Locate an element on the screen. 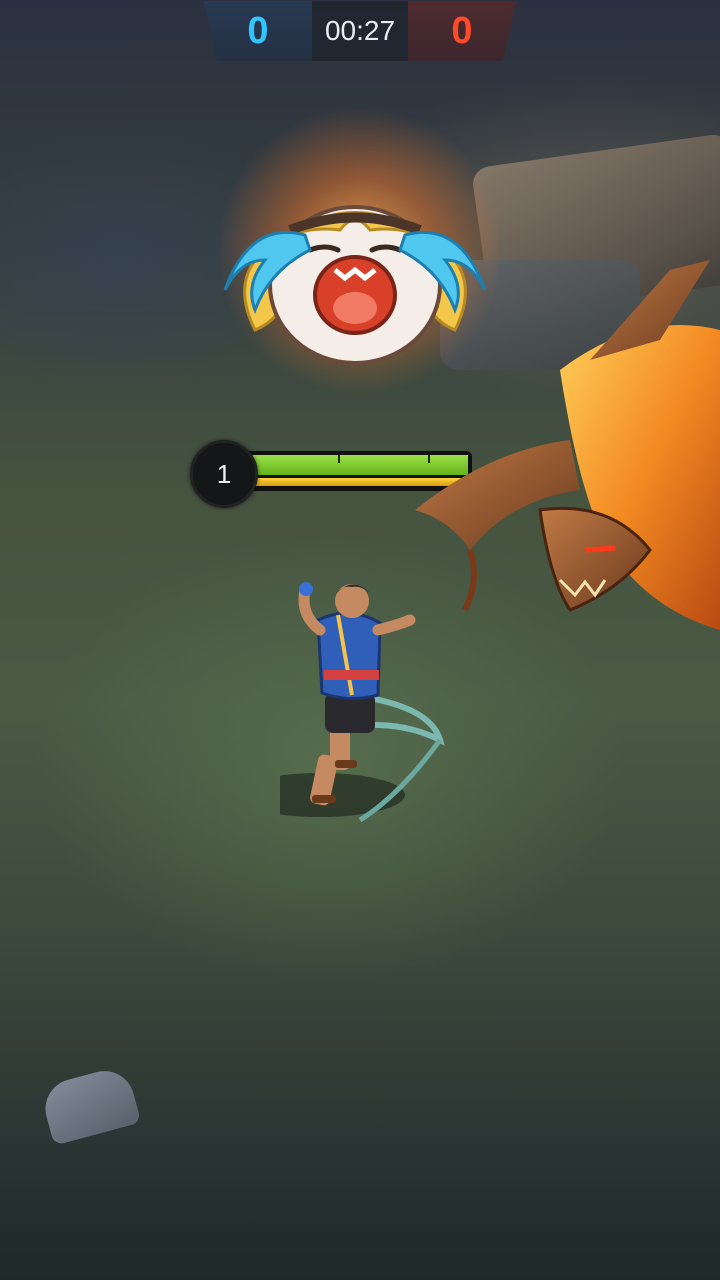 This screenshot has height=1280, width=720. red-team-score: 0 is located at coordinates (462, 31).